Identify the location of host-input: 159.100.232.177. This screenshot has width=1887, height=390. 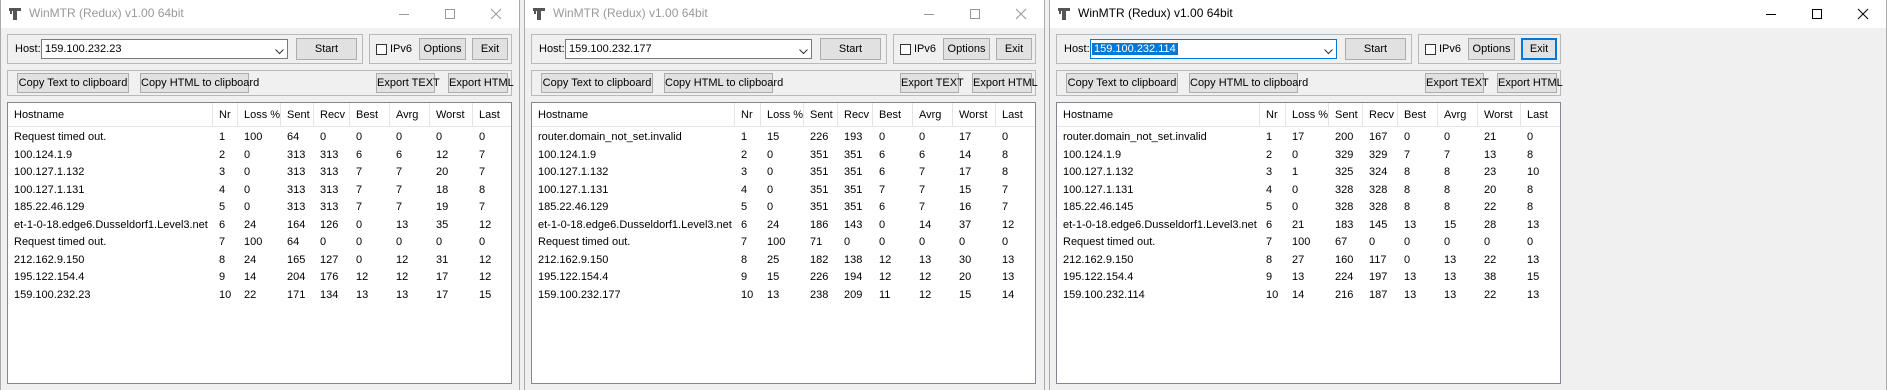
(610, 49).